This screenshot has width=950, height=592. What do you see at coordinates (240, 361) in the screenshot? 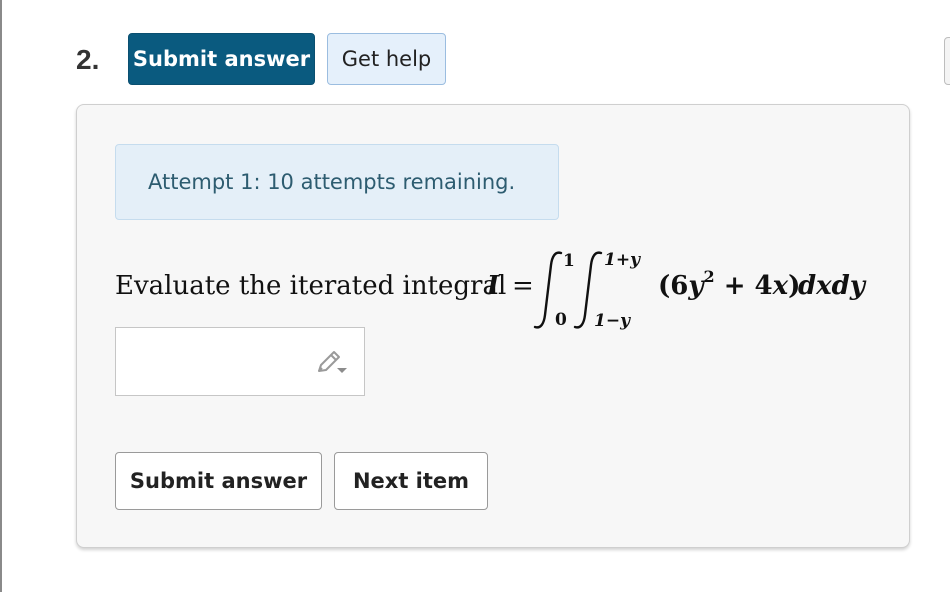
I see `answer-input` at bounding box center [240, 361].